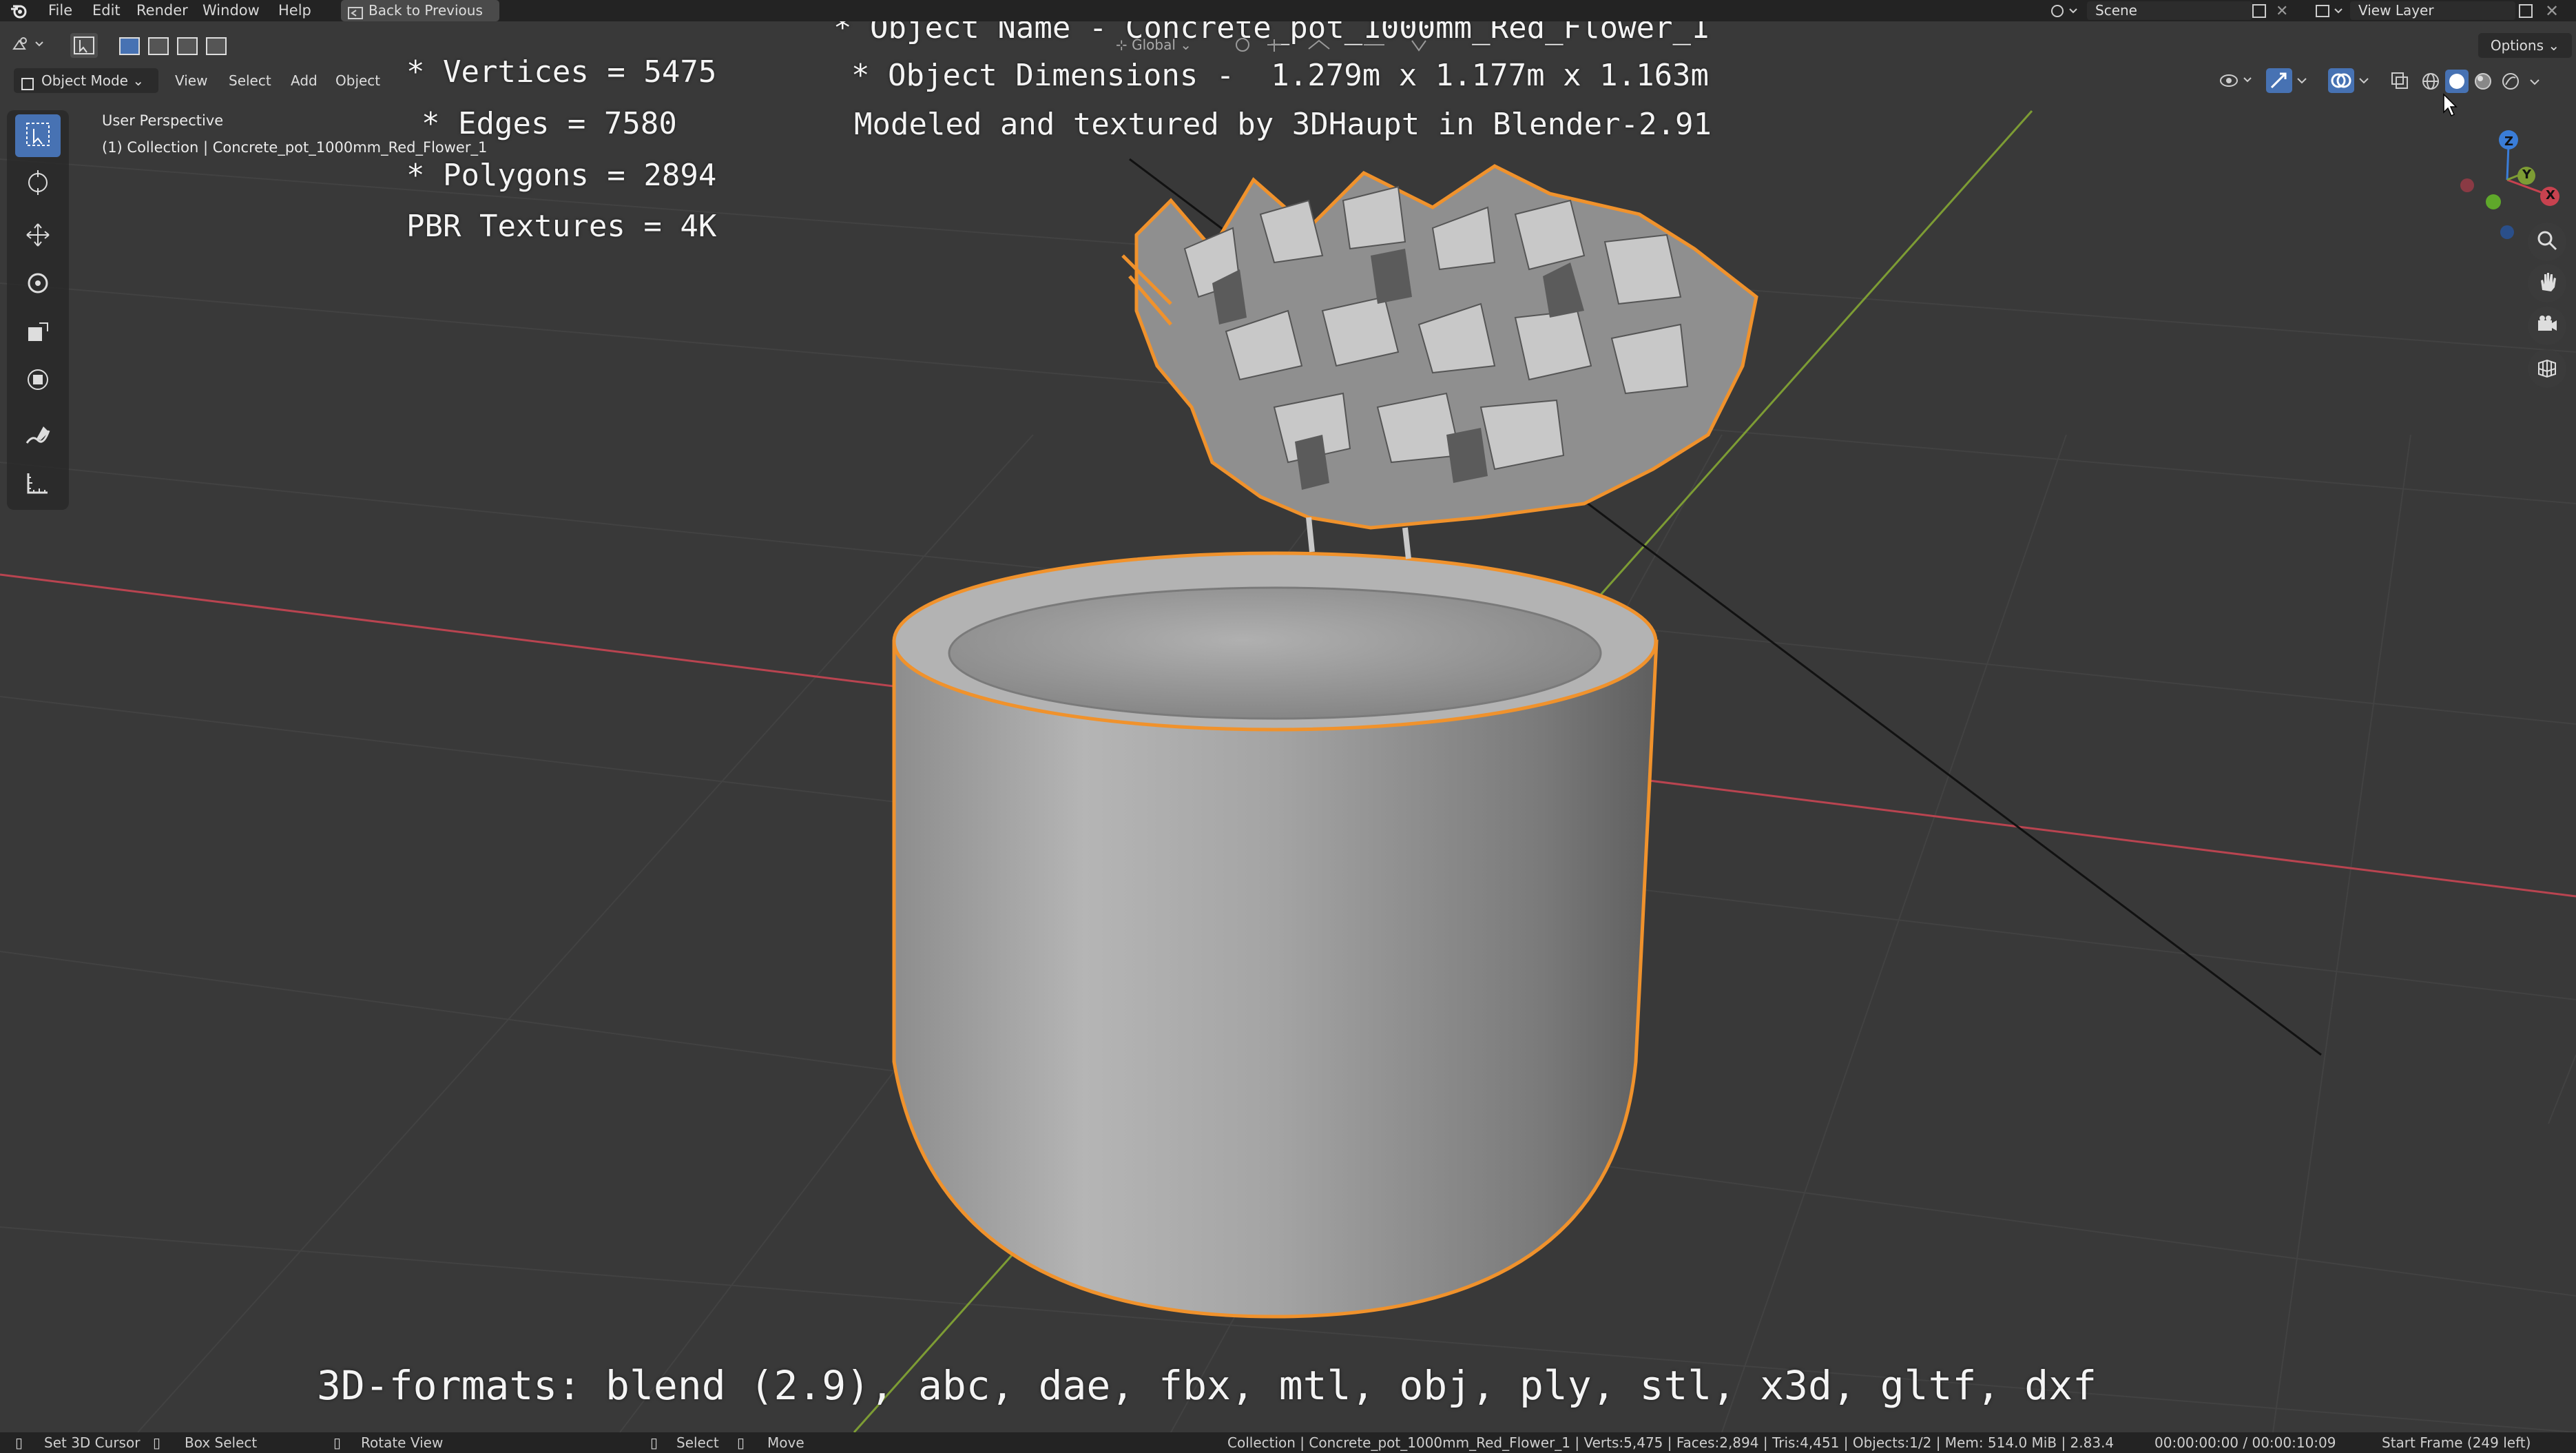  I want to click on close-view-layer-icon: ✕, so click(2552, 11).